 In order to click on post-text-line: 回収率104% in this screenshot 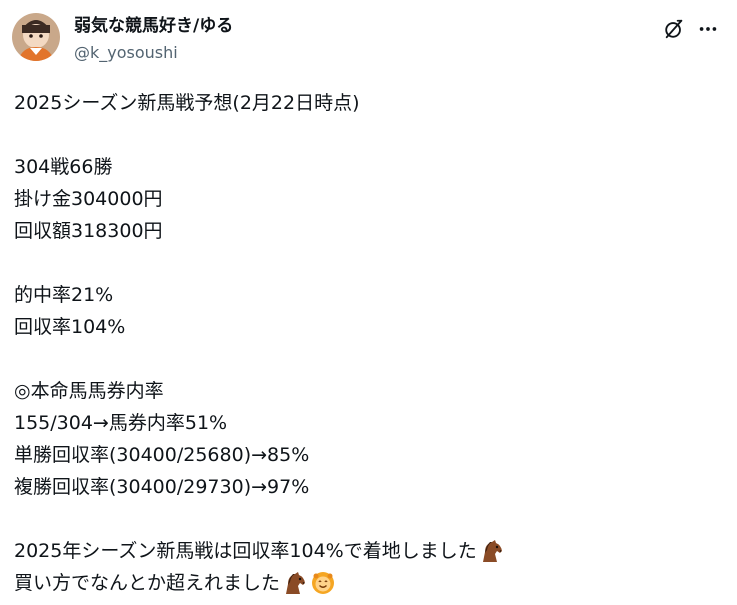, I will do `click(364, 327)`.